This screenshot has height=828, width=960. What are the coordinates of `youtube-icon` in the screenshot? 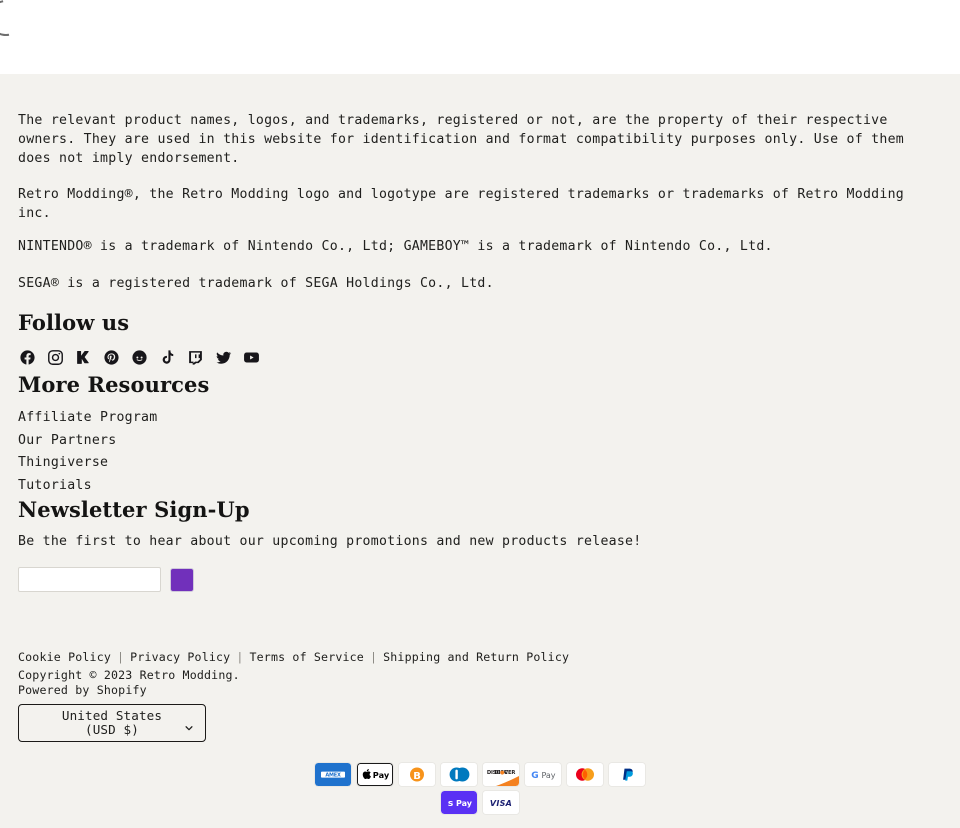 It's located at (251, 357).